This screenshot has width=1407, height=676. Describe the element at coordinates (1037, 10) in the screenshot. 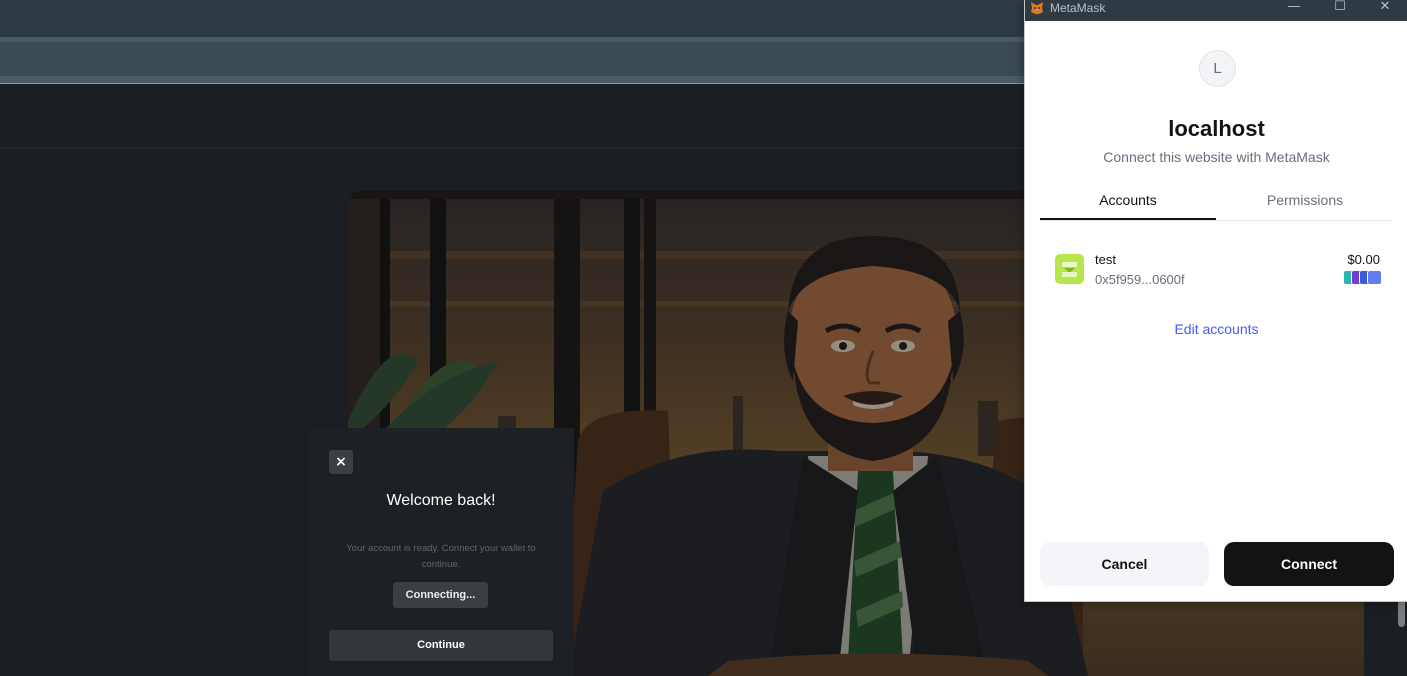

I see `metamask-fox-icon` at that location.